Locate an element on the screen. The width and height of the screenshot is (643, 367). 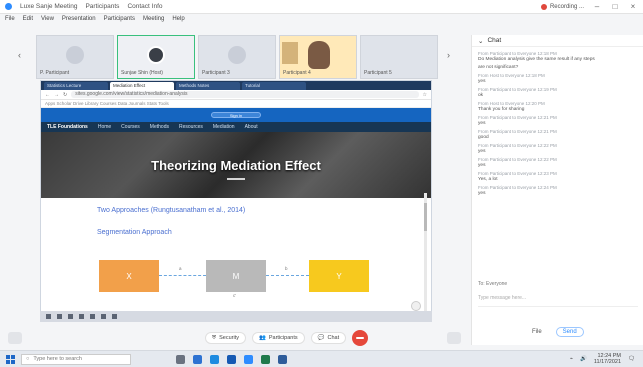
chat-message: From Participant to Everyone 12:22 PM yes is located at coordinates (517, 162).